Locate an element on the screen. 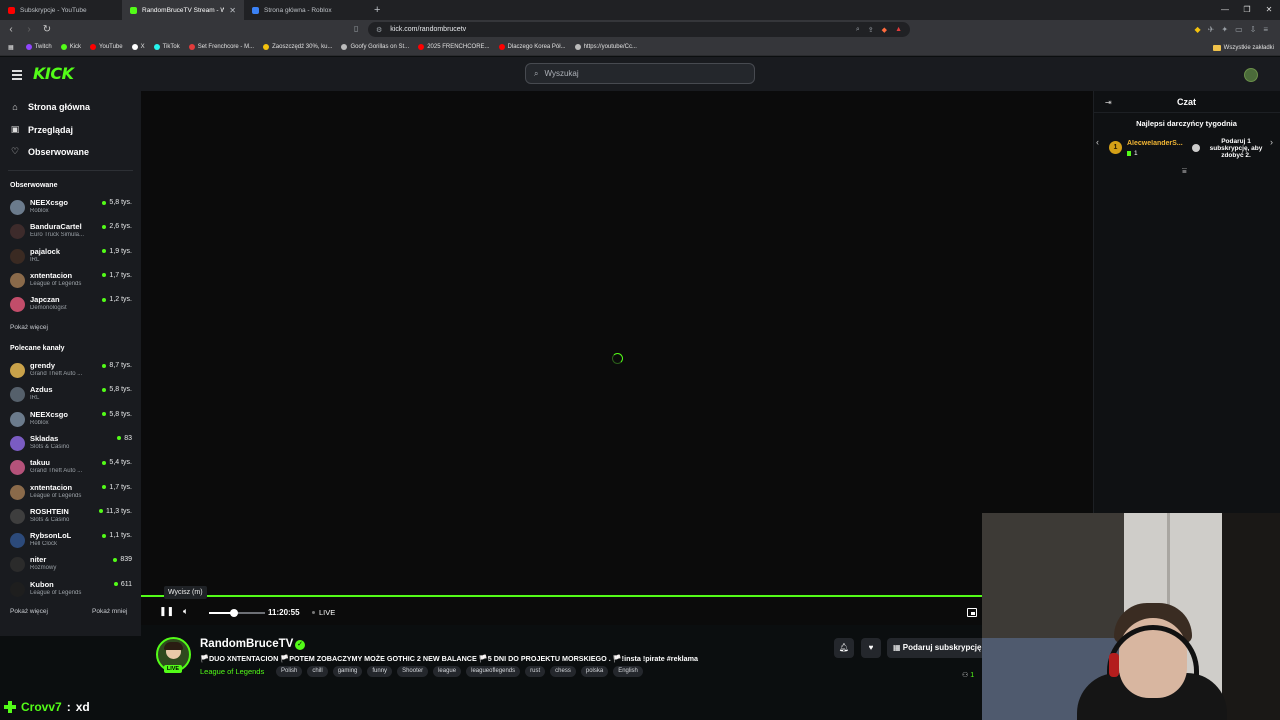 Image resolution: width=1280 pixels, height=720 pixels. site-info-icon: ⚙ is located at coordinates (379, 30).